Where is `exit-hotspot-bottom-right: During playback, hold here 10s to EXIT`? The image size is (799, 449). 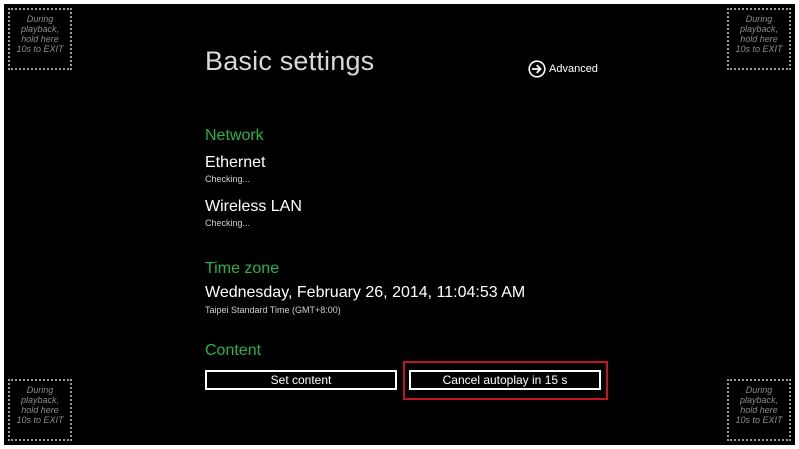
exit-hotspot-bottom-right: During playback, hold here 10s to EXIT is located at coordinates (759, 410).